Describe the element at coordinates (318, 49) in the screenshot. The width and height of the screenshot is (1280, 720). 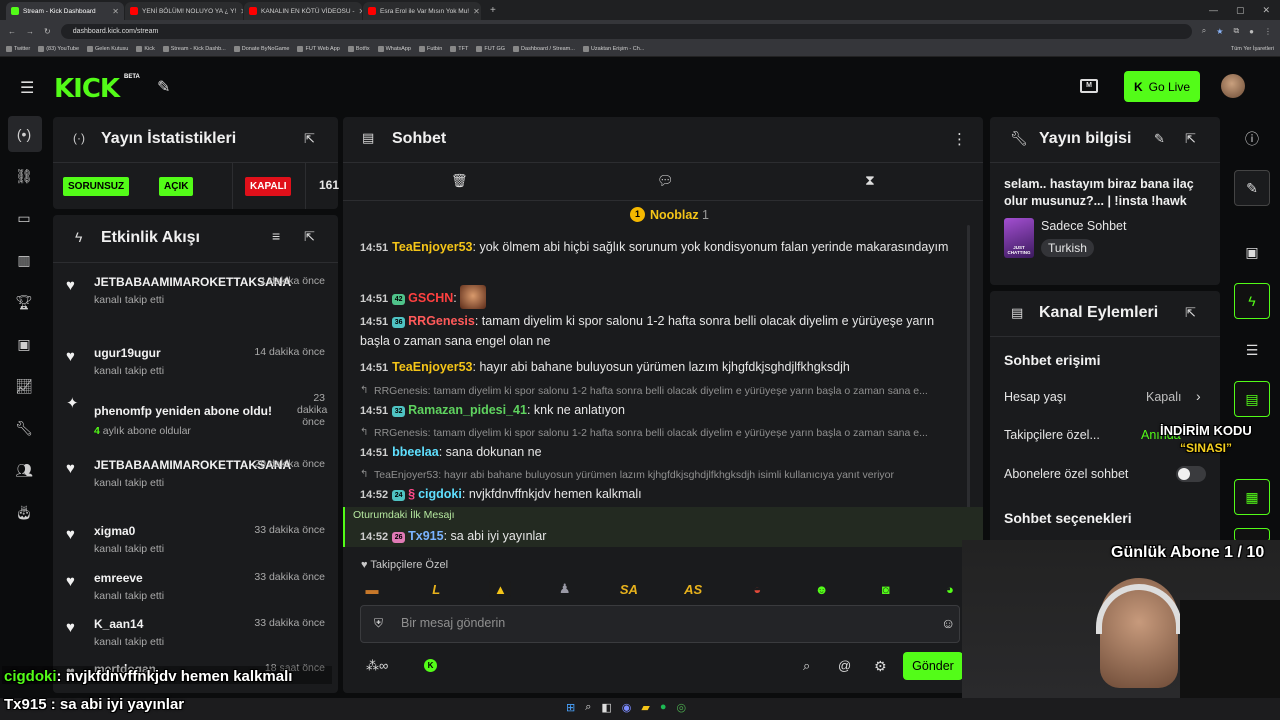
I see `bookmark-item: FUT Web App` at that location.